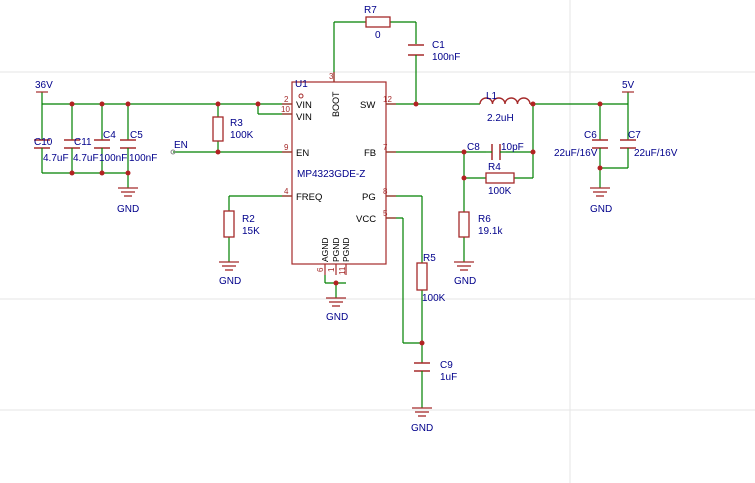 The height and width of the screenshot is (483, 755). I want to click on c10-ref: C10, so click(43, 142).